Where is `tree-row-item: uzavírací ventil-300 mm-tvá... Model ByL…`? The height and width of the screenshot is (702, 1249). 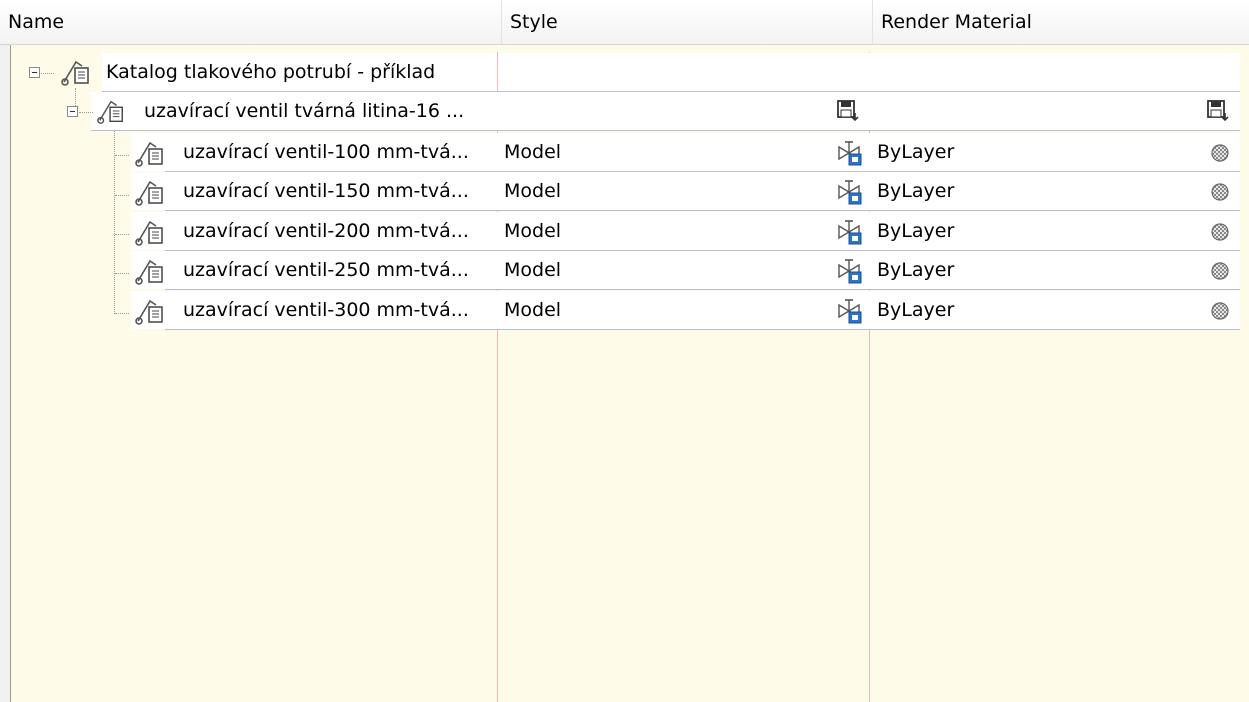
tree-row-item: uzavírací ventil-300 mm-tvá... Model ByL… is located at coordinates (624, 311).